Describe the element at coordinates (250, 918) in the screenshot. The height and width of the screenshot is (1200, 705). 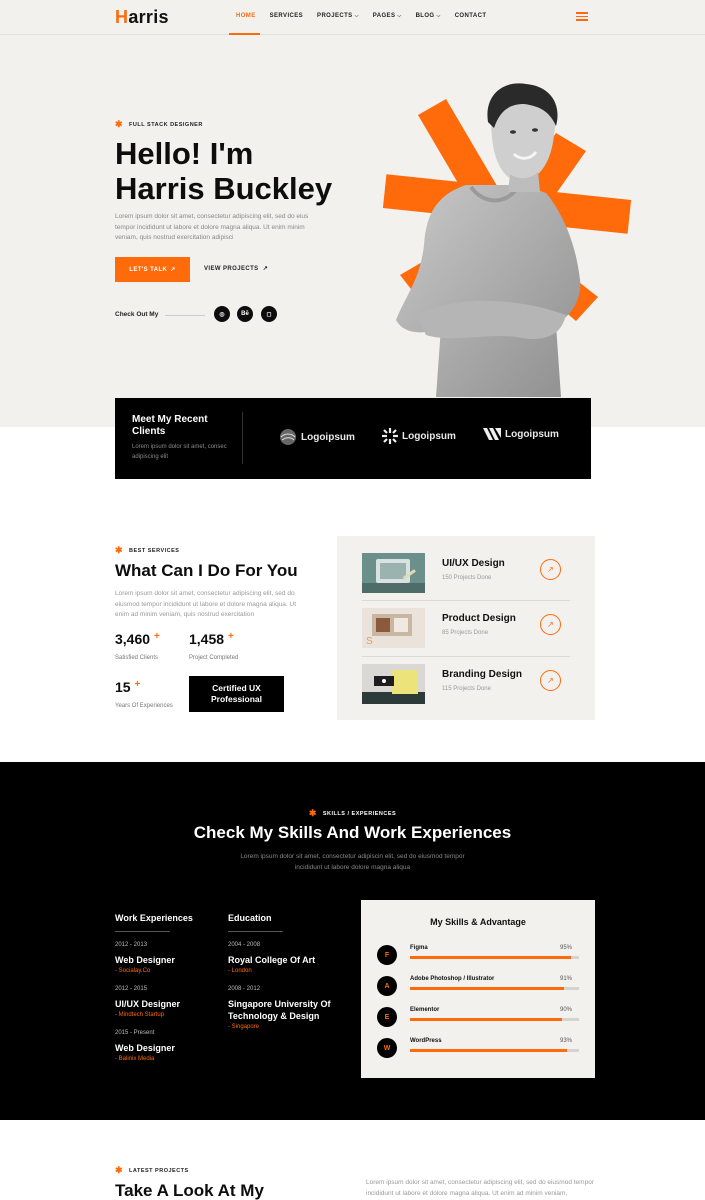
I see `education-heading: Education` at that location.